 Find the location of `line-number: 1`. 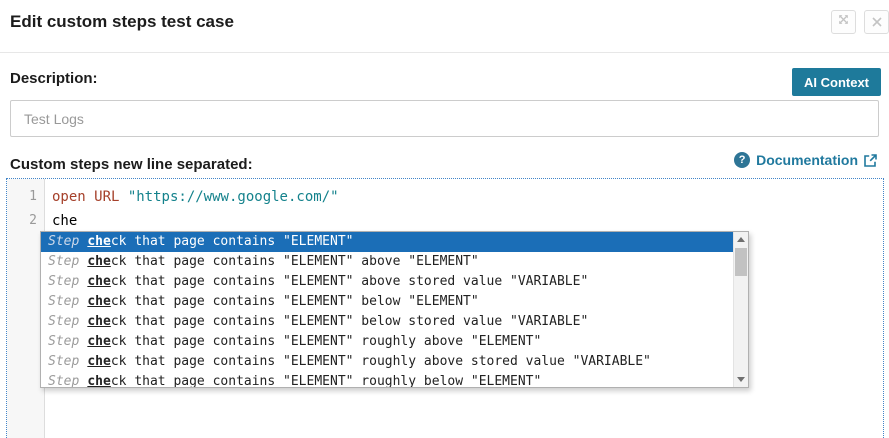

line-number: 1 is located at coordinates (33, 196).